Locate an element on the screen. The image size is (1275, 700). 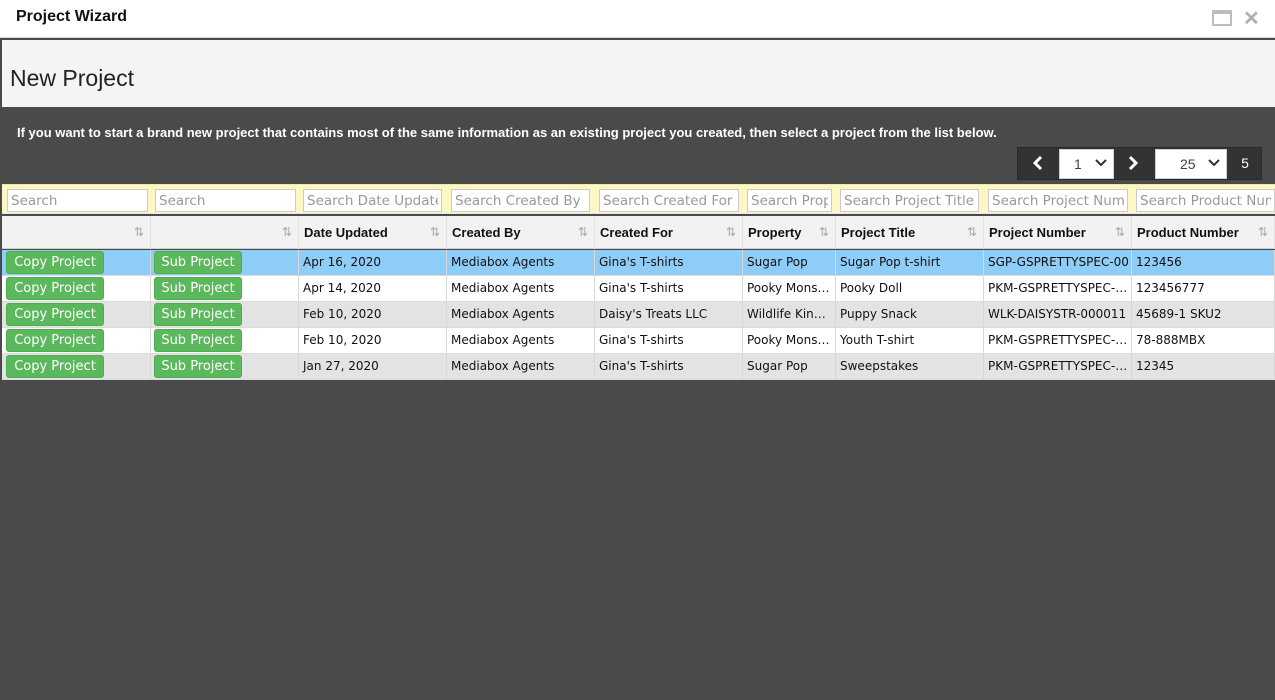
cell-project-title: Sweepstakes is located at coordinates (910, 366).